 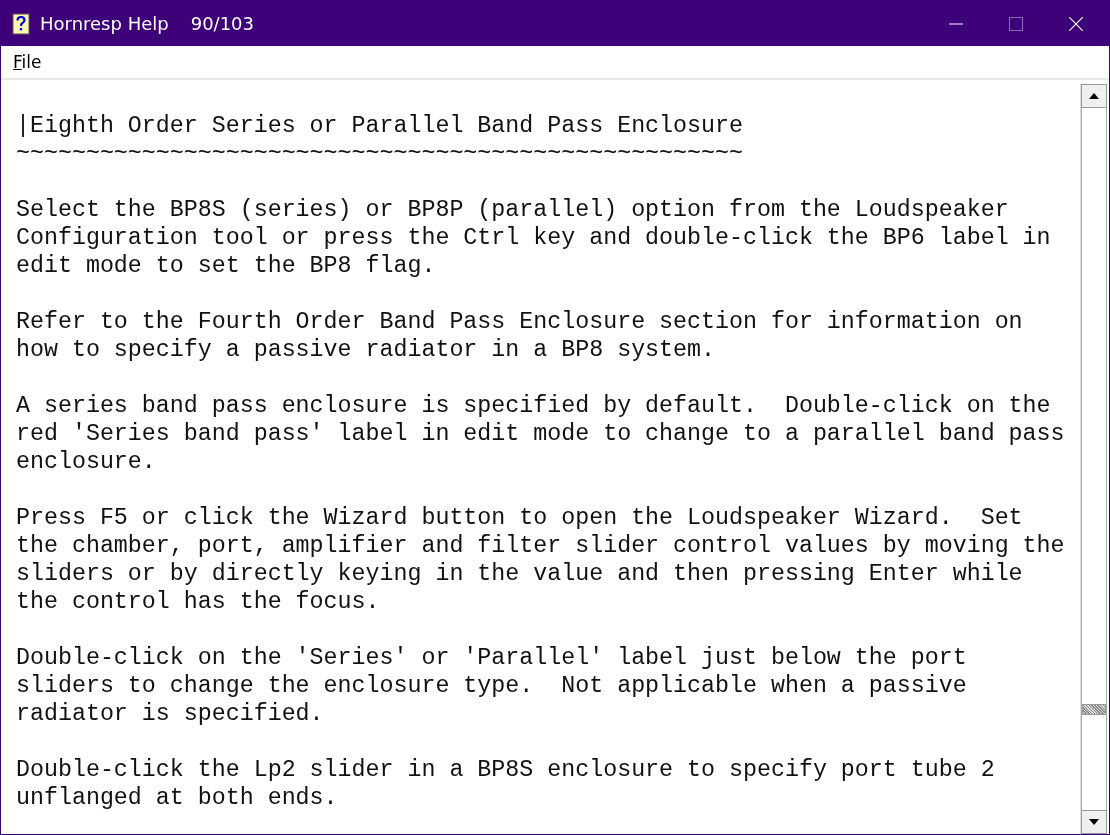 I want to click on help-heading: |Eighth Order Series or Parallel Band Pass Enclosure, so click(x=380, y=126).